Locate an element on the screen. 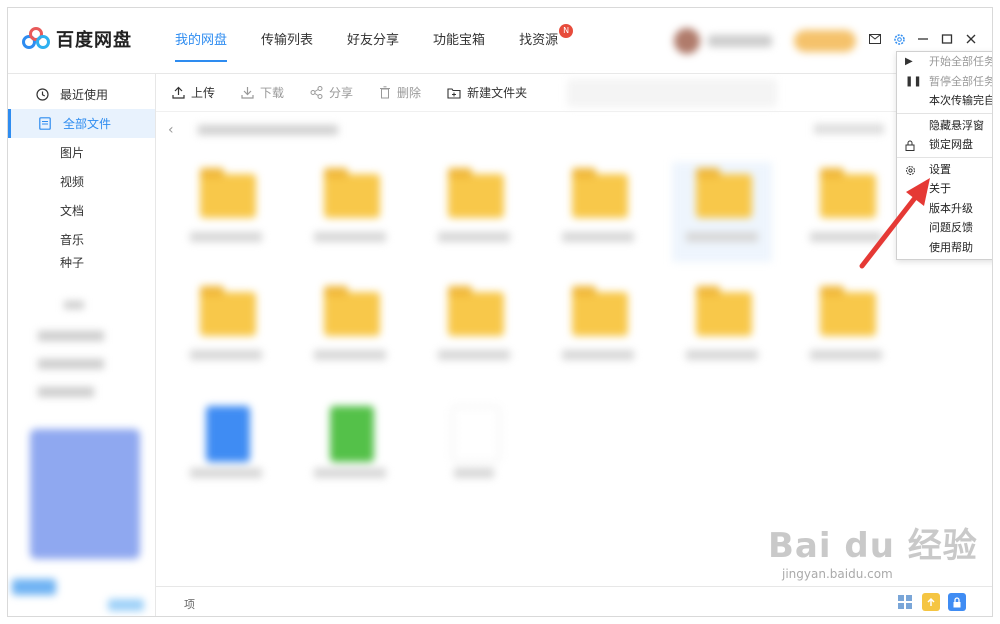 This screenshot has height=624, width=1000. delete-button: 删除 is located at coordinates (400, 92).